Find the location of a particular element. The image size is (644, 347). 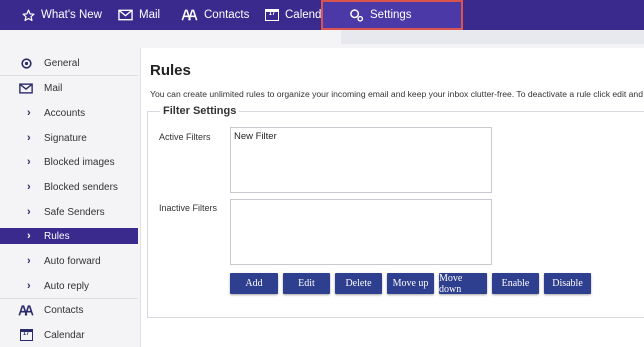

sidebar-item-label: Auto forward is located at coordinates (72, 261).